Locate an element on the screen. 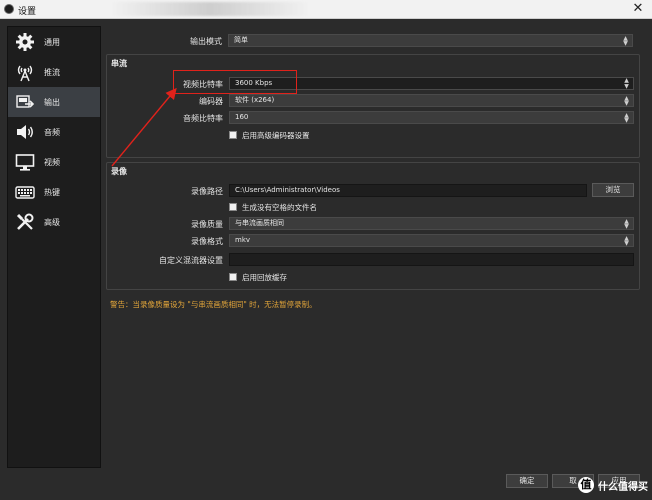 This screenshot has height=500, width=652. advanced-encoder-checkbox-row: 启用高级编码器设置 is located at coordinates (269, 135).